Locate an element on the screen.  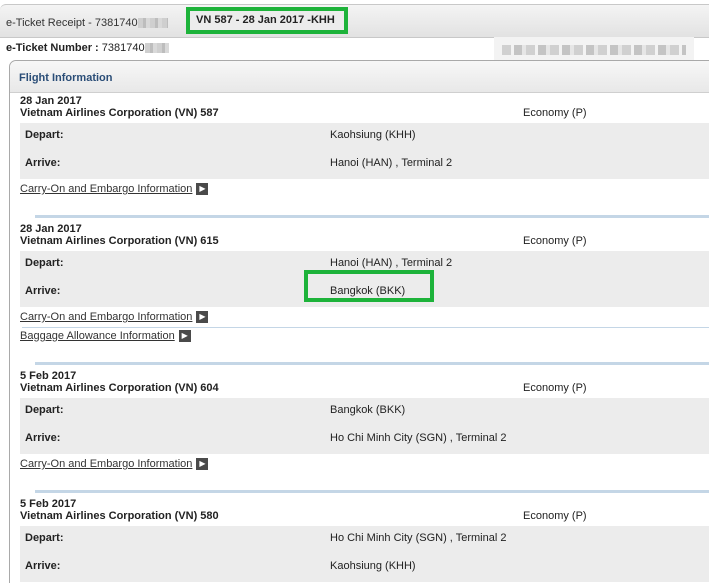
ticket-number-row: e-Ticket Number : 7381740 is located at coordinates (87, 48).